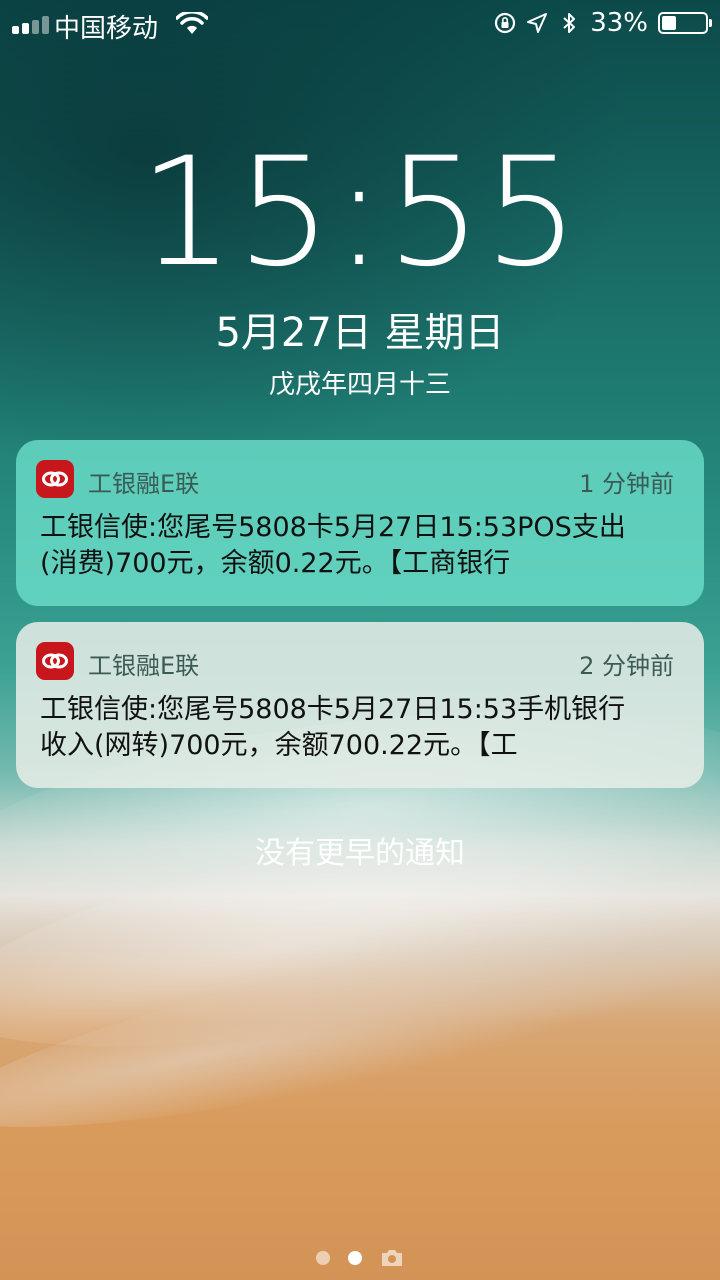 This screenshot has height=1280, width=720. Describe the element at coordinates (355, 1258) in the screenshot. I see `page-dot-active` at that location.